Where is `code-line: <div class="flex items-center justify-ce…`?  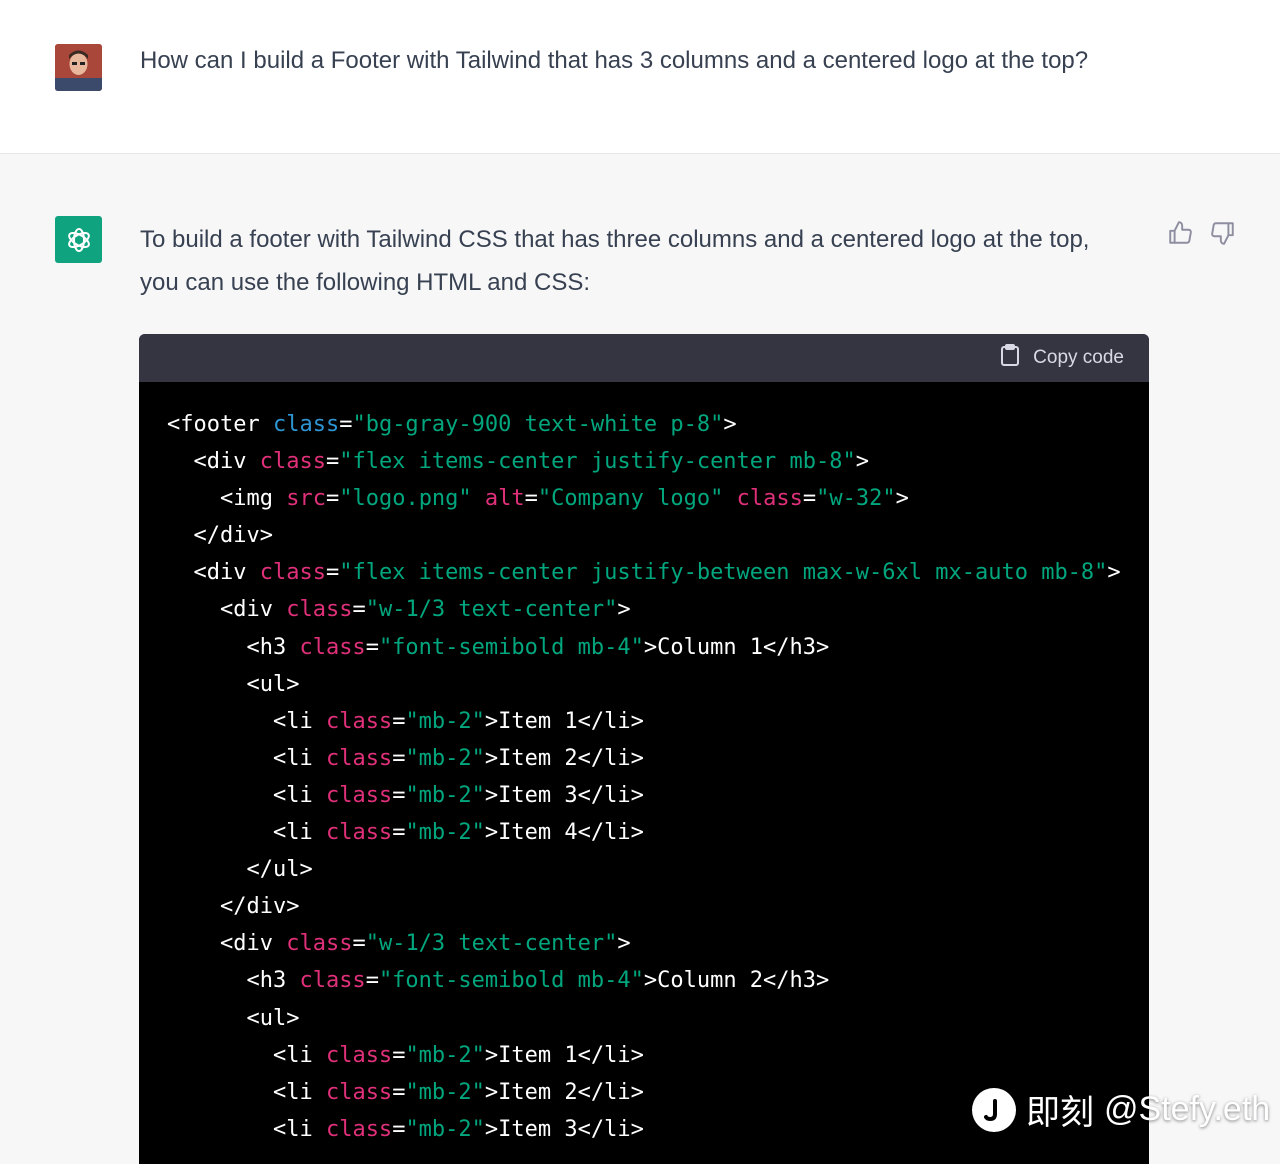
code-line: <div class="flex items-center justify-ce… is located at coordinates (644, 461).